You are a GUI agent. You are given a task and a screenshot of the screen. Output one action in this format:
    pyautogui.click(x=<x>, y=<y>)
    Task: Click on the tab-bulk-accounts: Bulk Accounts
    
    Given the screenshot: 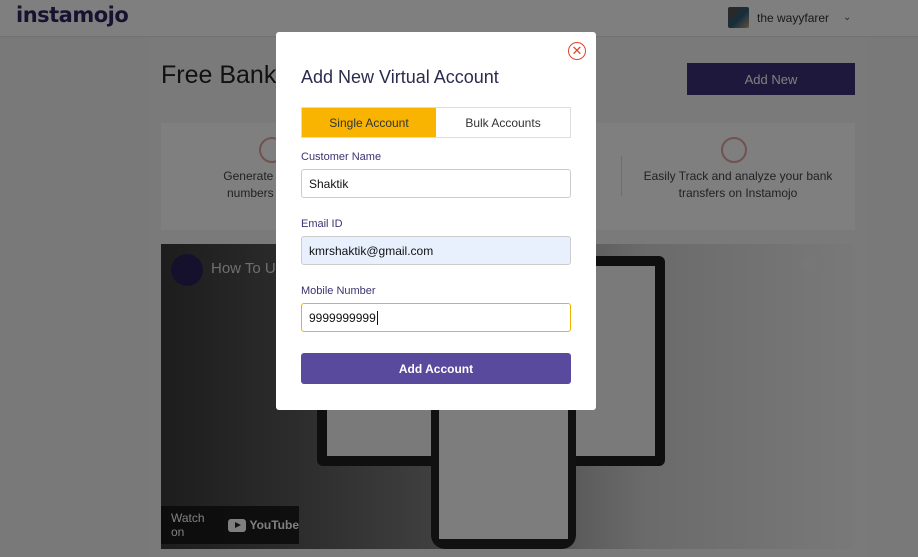 What is the action you would take?
    pyautogui.click(x=503, y=122)
    